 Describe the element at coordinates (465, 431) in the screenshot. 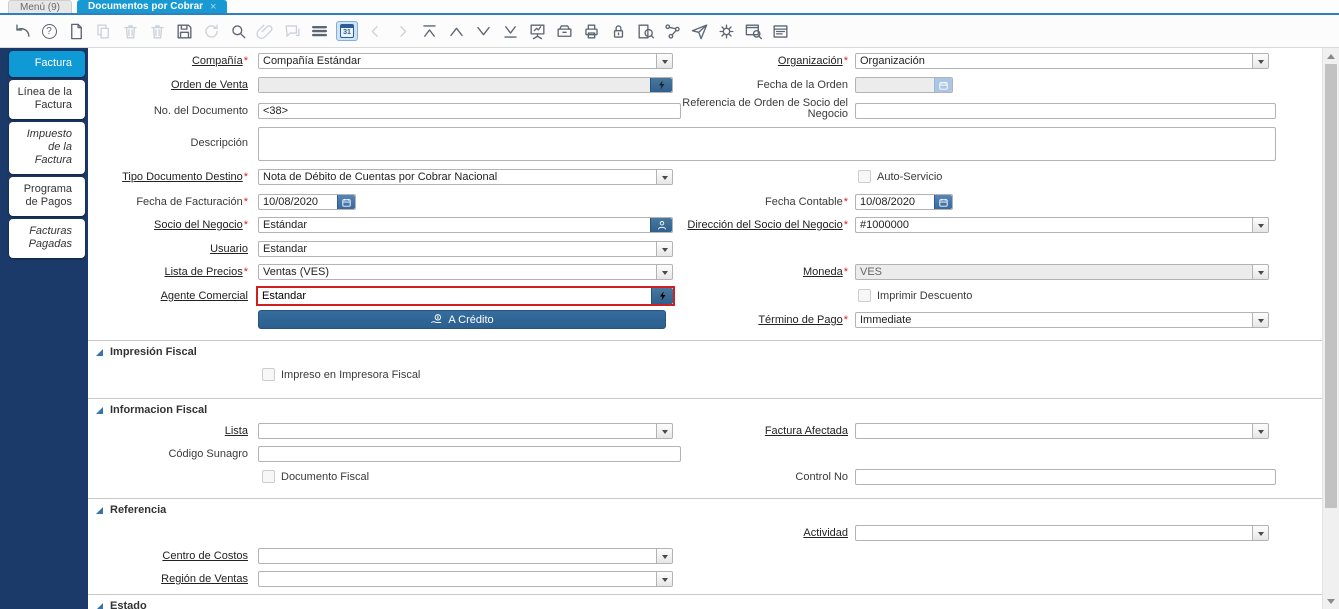

I see `lista-select` at that location.